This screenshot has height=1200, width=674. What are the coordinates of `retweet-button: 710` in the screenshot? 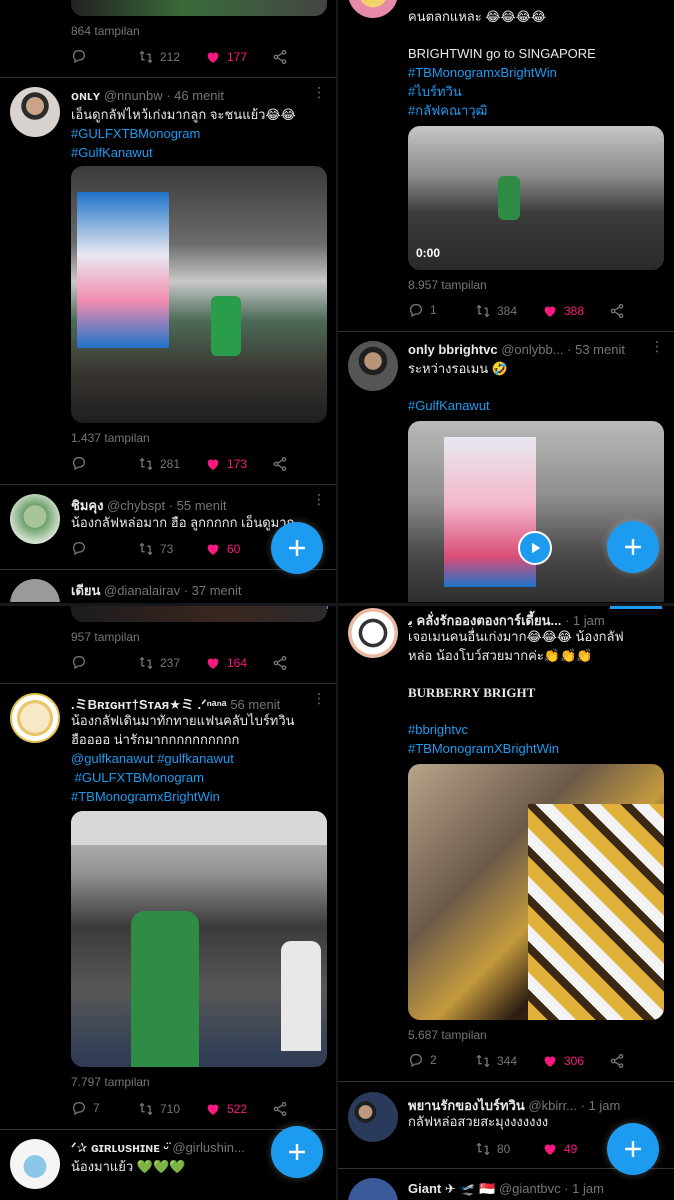 It's located at (159, 1109).